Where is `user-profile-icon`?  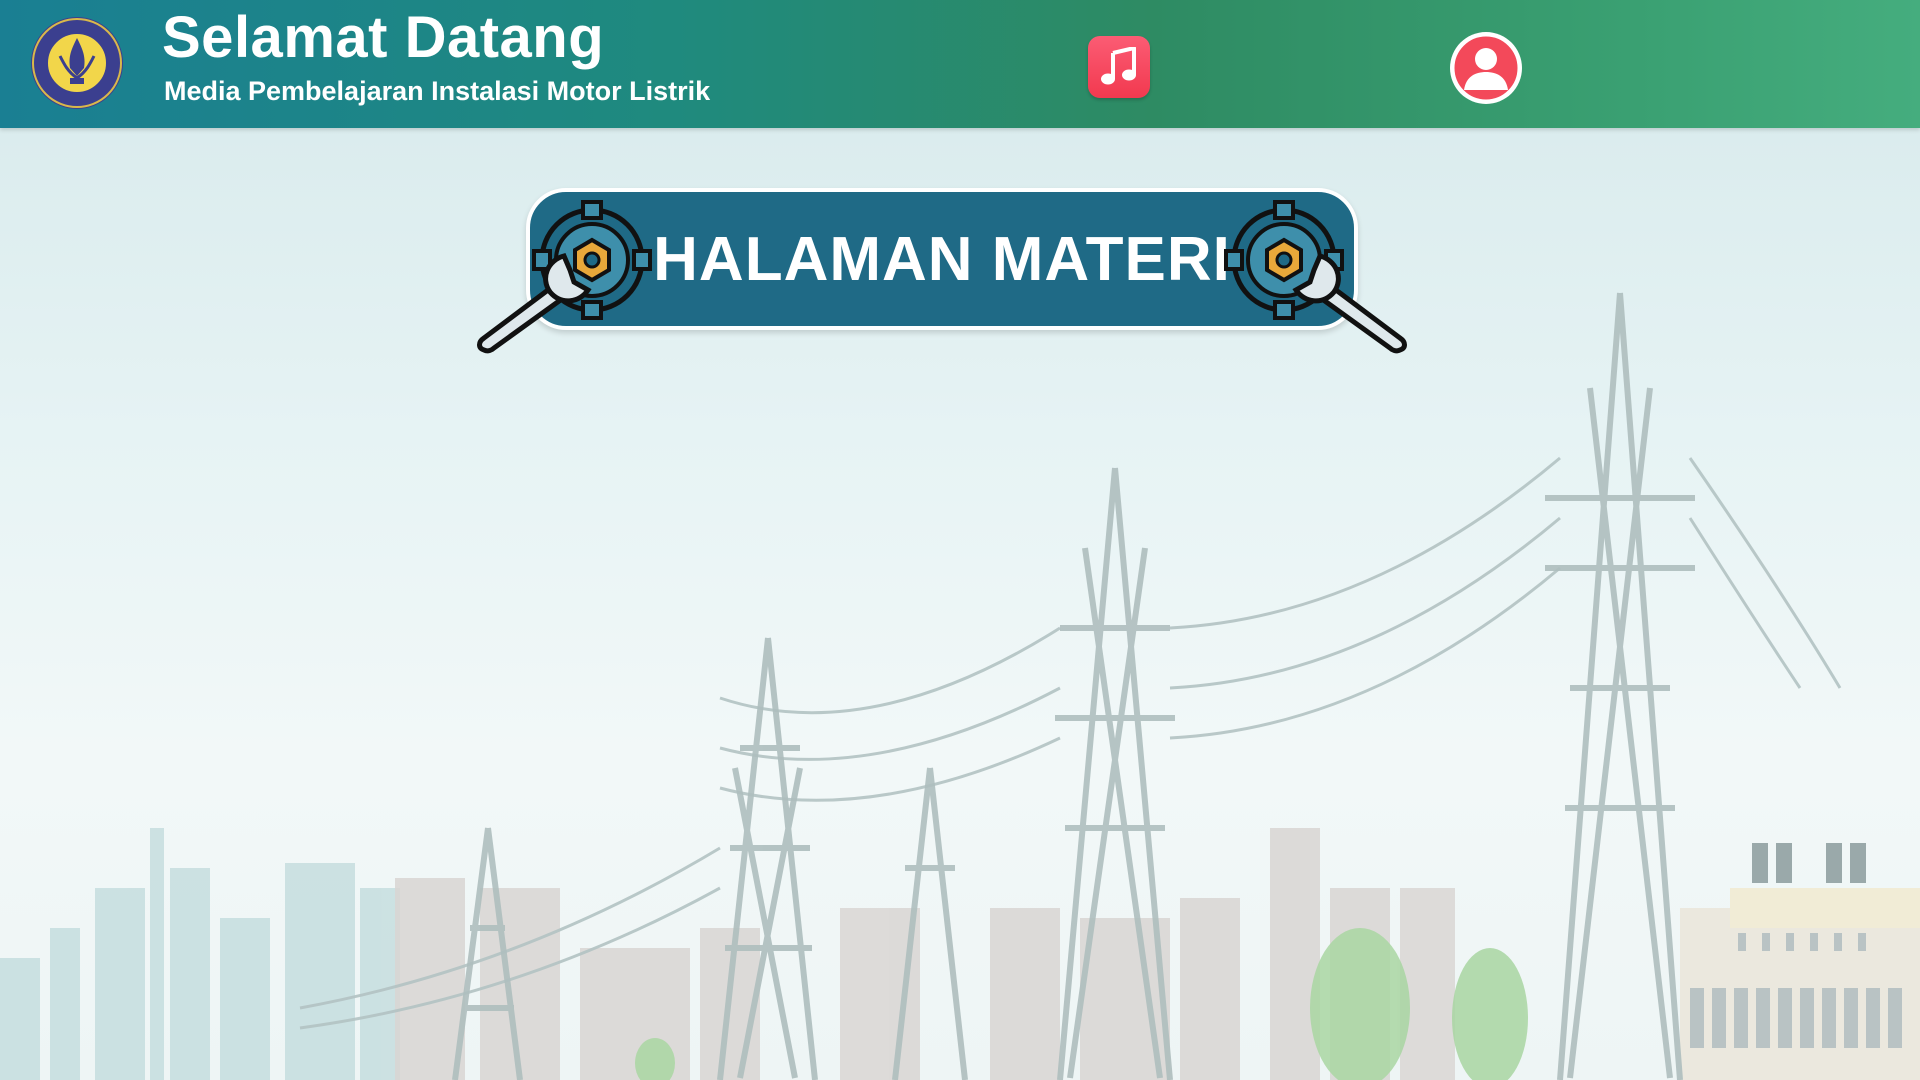
user-profile-icon is located at coordinates (1486, 68).